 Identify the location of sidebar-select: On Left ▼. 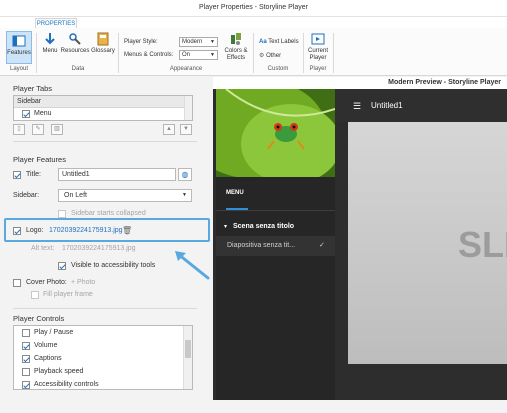
(125, 195).